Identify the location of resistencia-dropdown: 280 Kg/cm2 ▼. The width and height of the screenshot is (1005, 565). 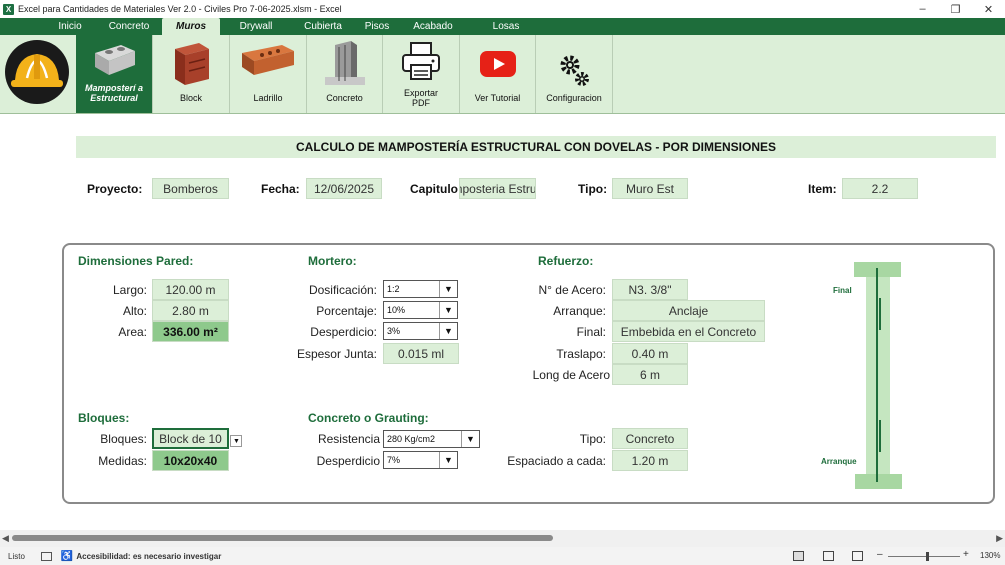
(431, 439).